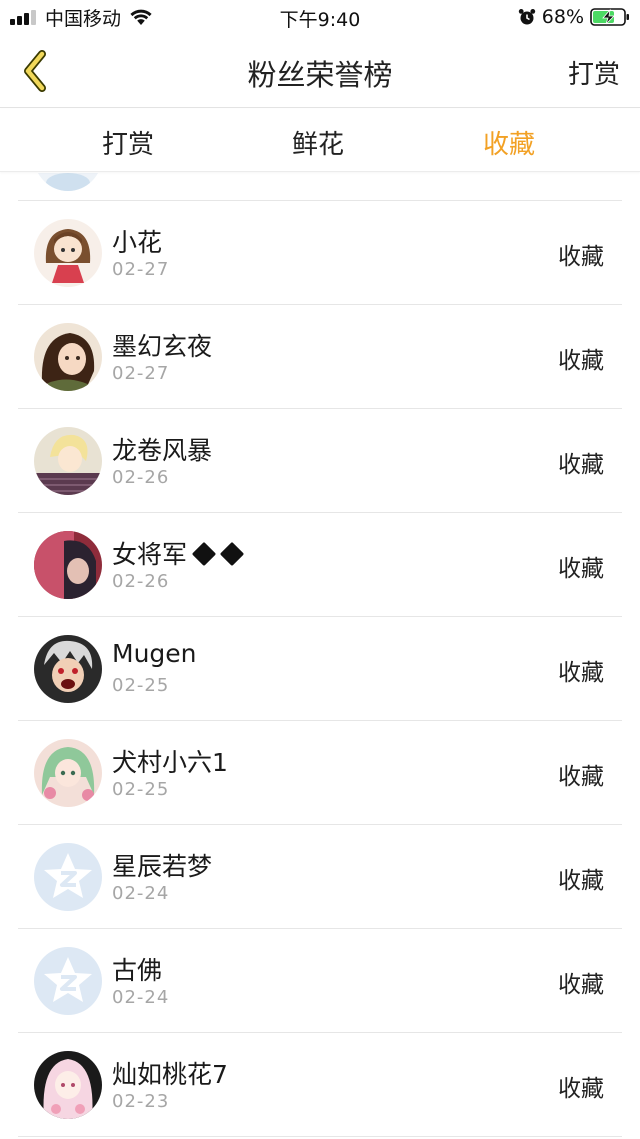 This screenshot has height=1139, width=640. What do you see at coordinates (320, 1085) in the screenshot?
I see `list-item: 灿如桃花7 02-23 收藏` at bounding box center [320, 1085].